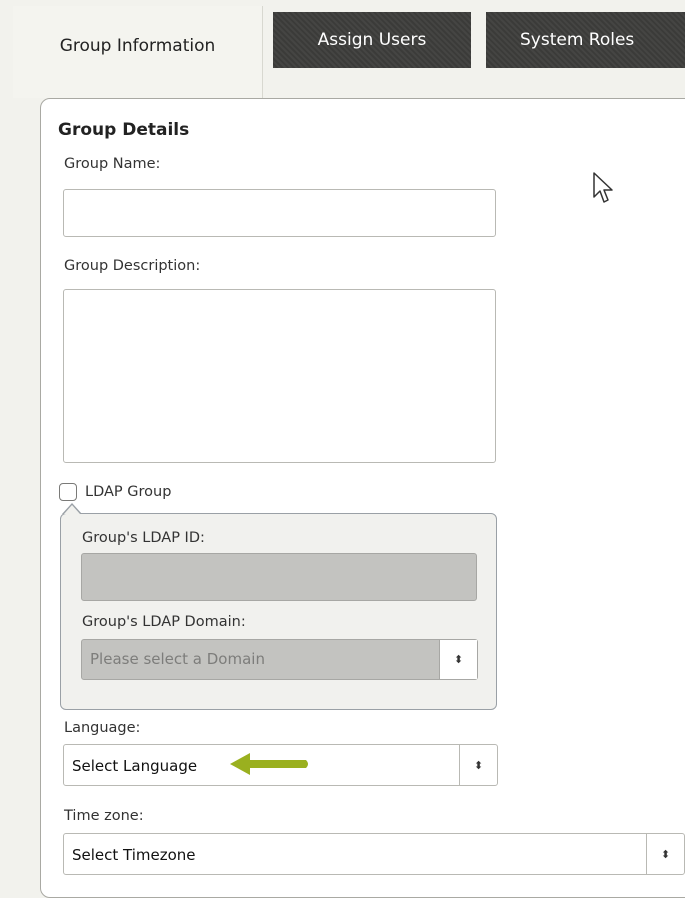 The image size is (685, 898). What do you see at coordinates (132, 266) in the screenshot?
I see `group-description-label: Group Description:` at bounding box center [132, 266].